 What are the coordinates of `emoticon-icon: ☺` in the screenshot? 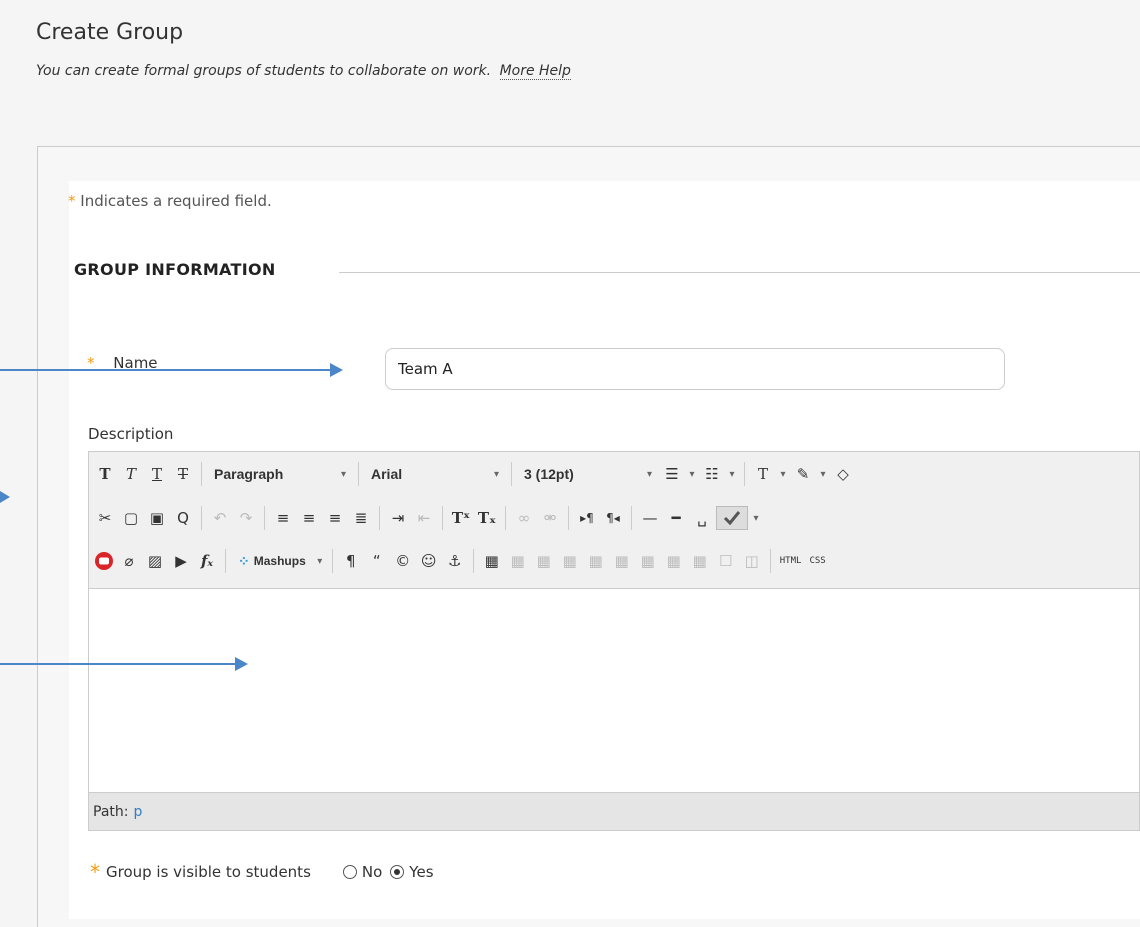 It's located at (429, 561).